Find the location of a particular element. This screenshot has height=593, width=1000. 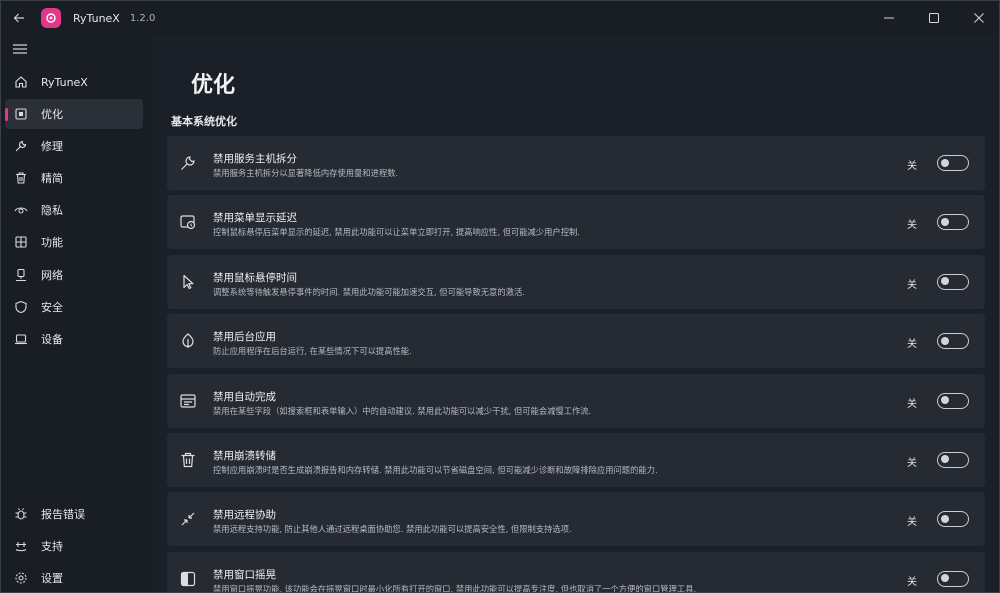

minimize-button is located at coordinates (888, 18).